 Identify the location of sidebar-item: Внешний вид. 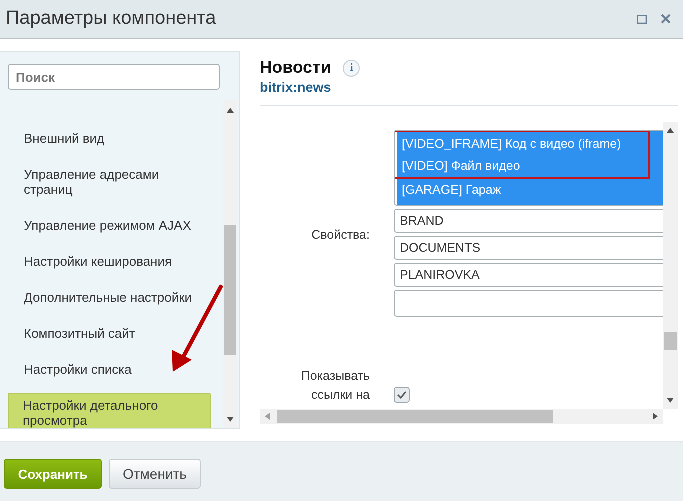
(109, 139).